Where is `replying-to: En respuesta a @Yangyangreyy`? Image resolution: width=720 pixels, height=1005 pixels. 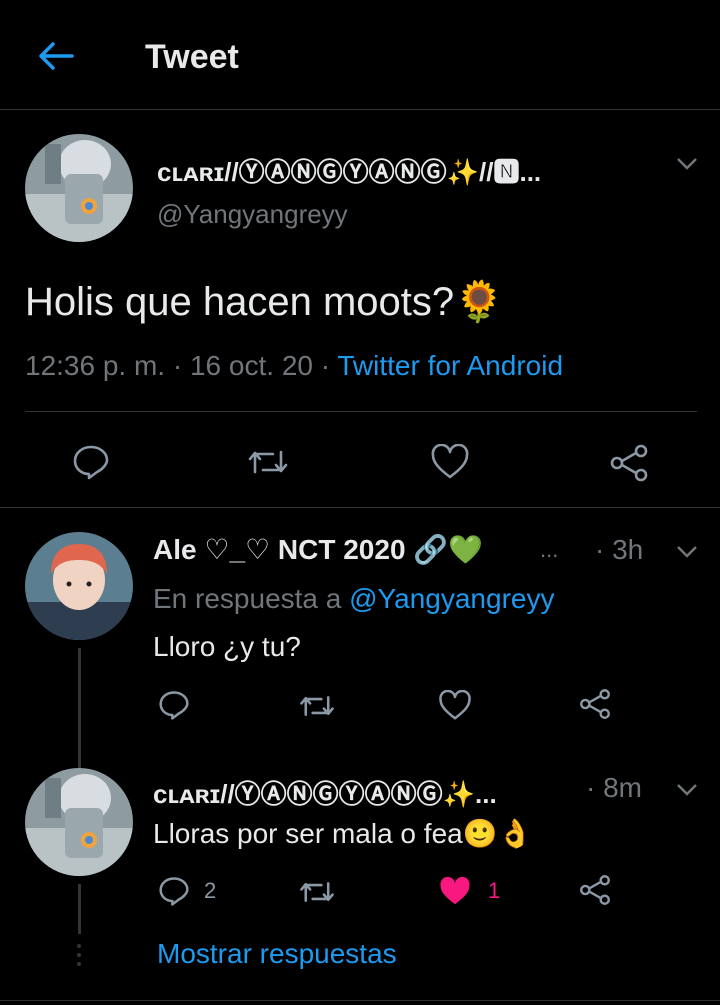 replying-to: En respuesta a @Yangyangreyy is located at coordinates (353, 599).